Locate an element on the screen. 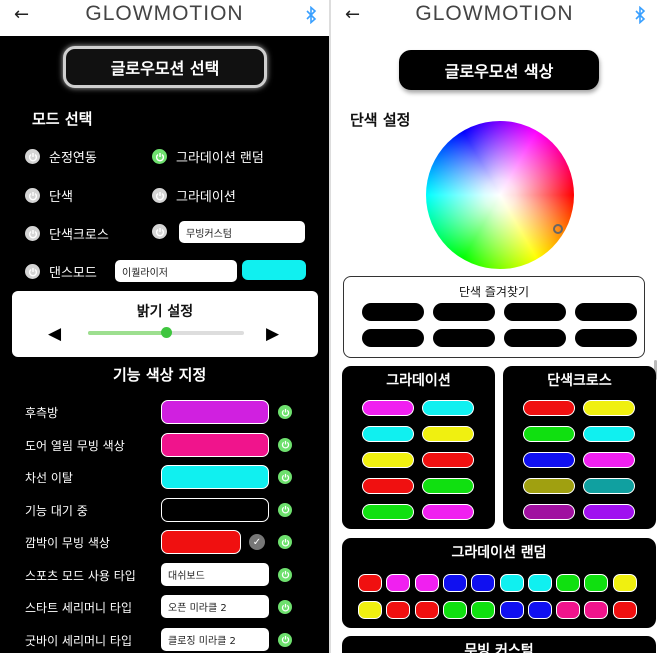  function-value-field: 클로징 미라클 2 is located at coordinates (215, 639).